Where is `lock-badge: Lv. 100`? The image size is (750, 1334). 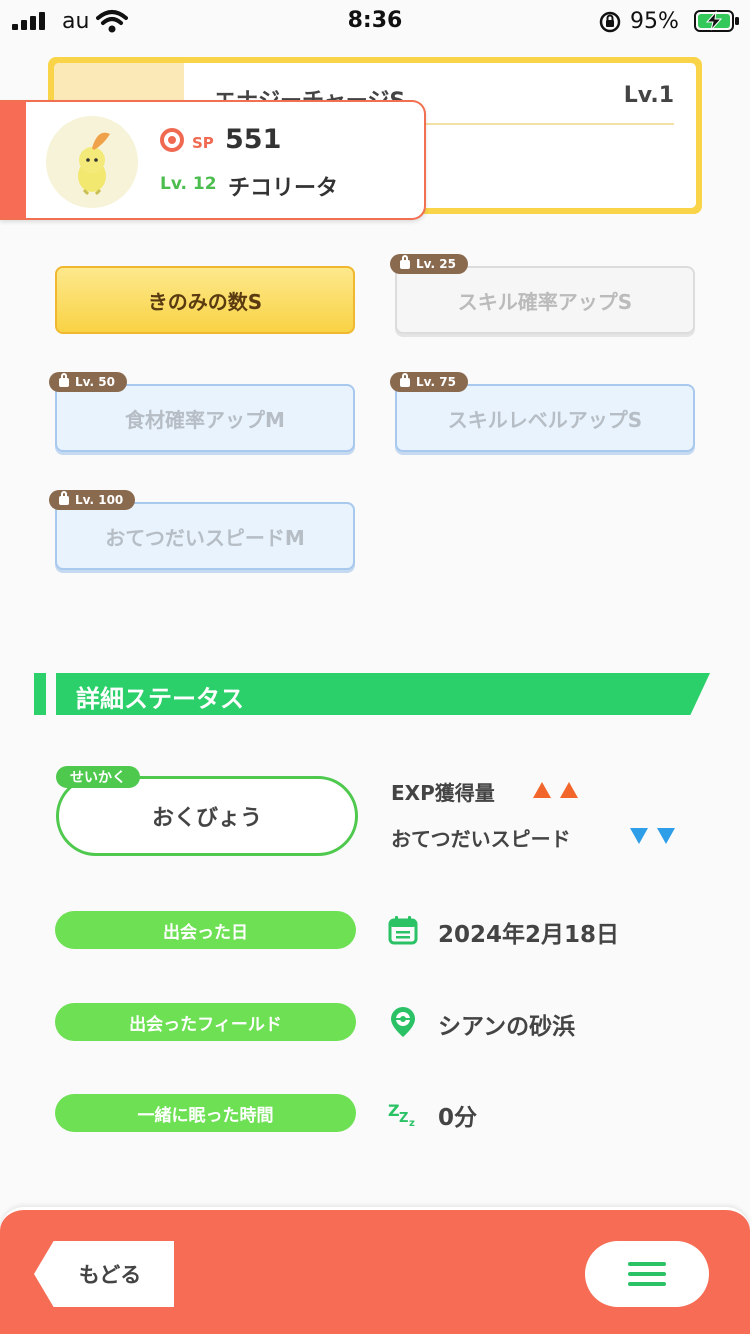 lock-badge: Lv. 100 is located at coordinates (92, 500).